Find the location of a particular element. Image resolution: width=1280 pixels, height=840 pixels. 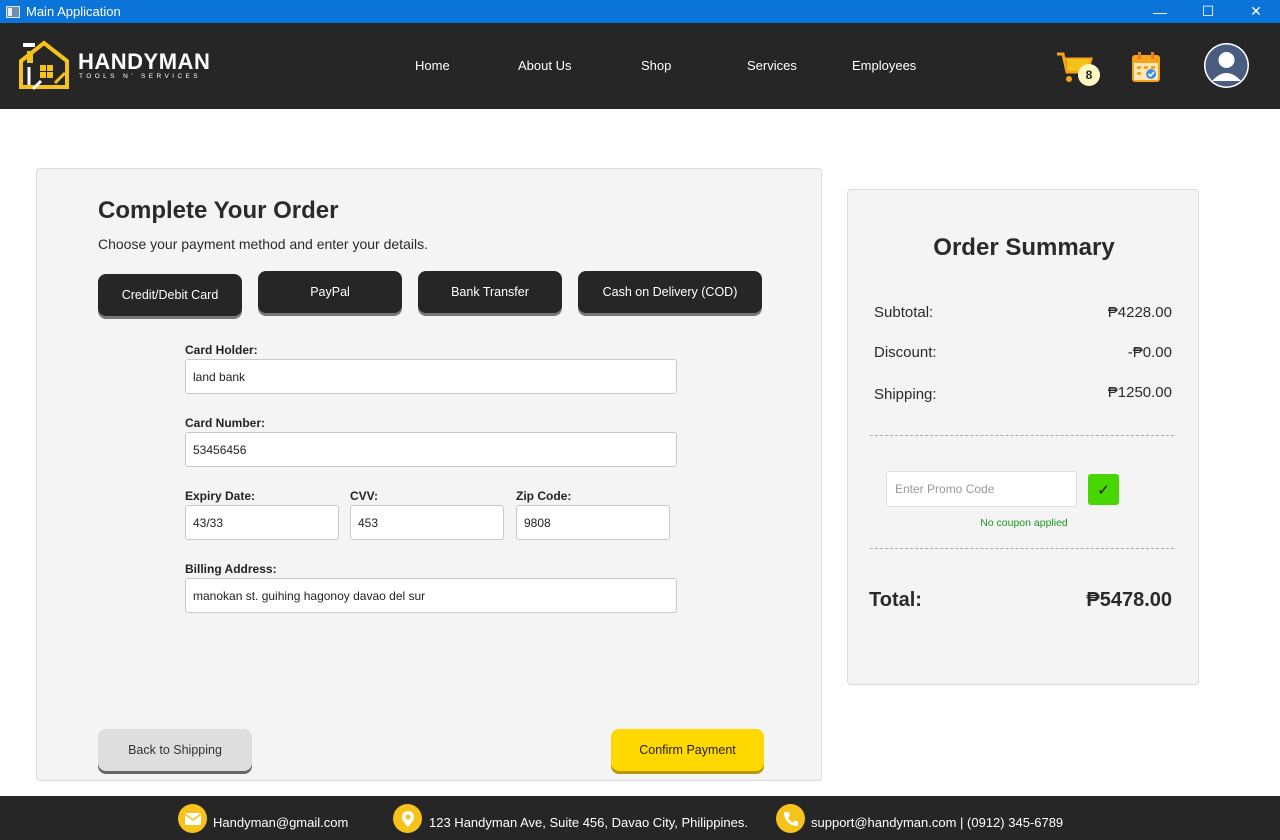

nav-home: Home is located at coordinates (432, 65).